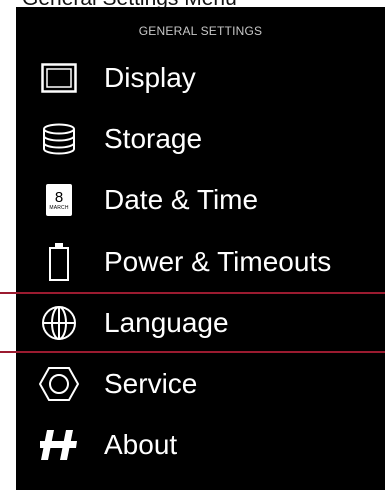 The width and height of the screenshot is (385, 490). Describe the element at coordinates (59, 323) in the screenshot. I see `globe-icon` at that location.